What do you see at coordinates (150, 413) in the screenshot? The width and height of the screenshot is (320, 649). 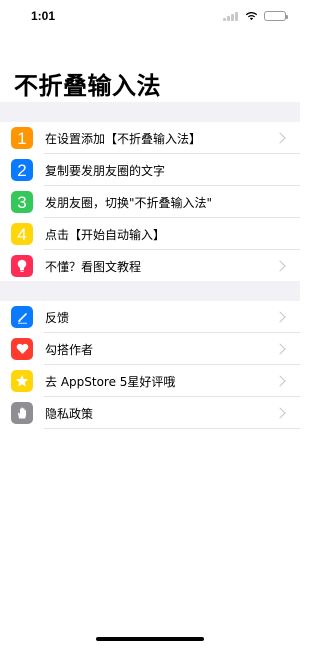 I see `privacy-policy-row: 隐私政策` at bounding box center [150, 413].